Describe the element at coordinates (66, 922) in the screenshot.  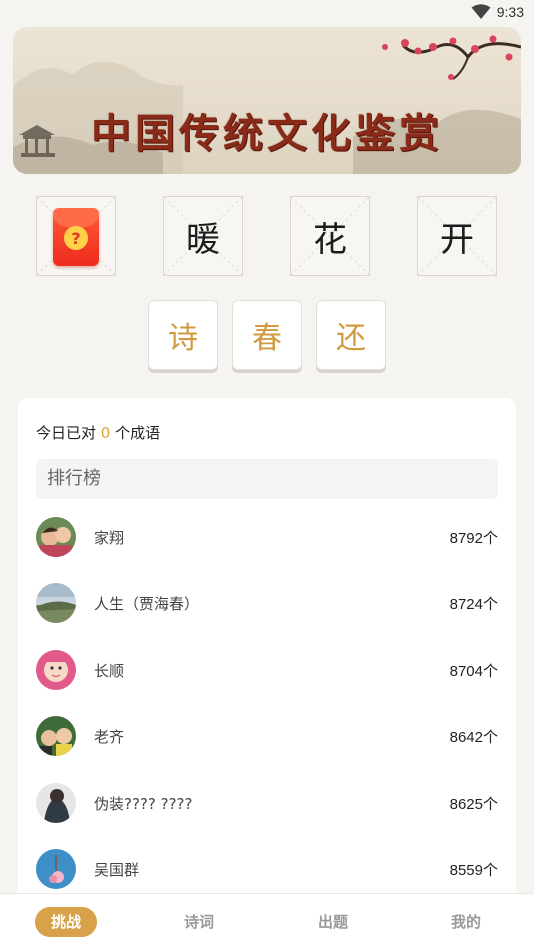
I see `nav-challenge: 挑战` at that location.